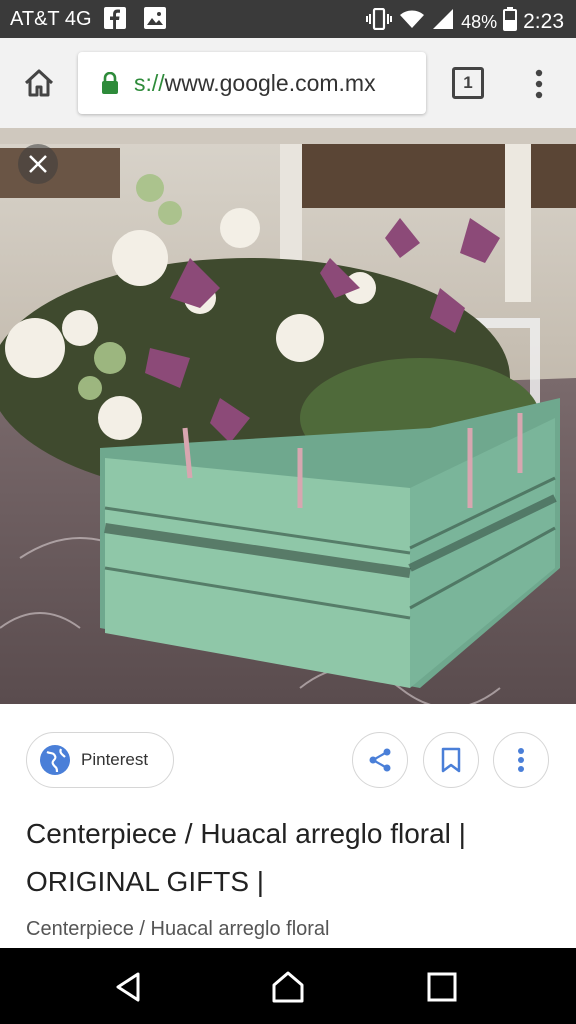  Describe the element at coordinates (412, 22) in the screenshot. I see `wifi-icon` at that location.